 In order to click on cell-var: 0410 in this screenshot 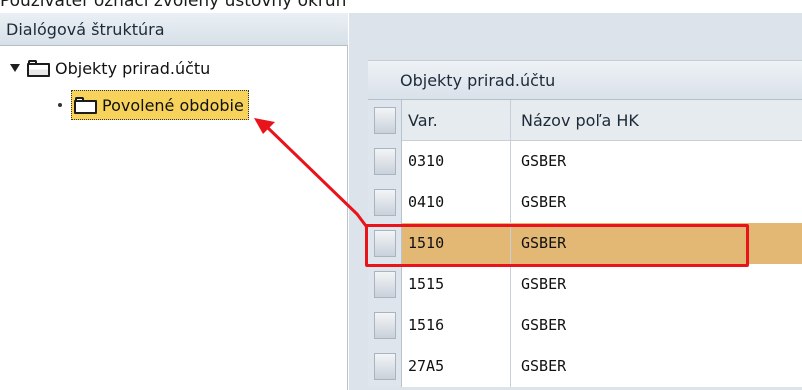, I will do `click(456, 202)`.